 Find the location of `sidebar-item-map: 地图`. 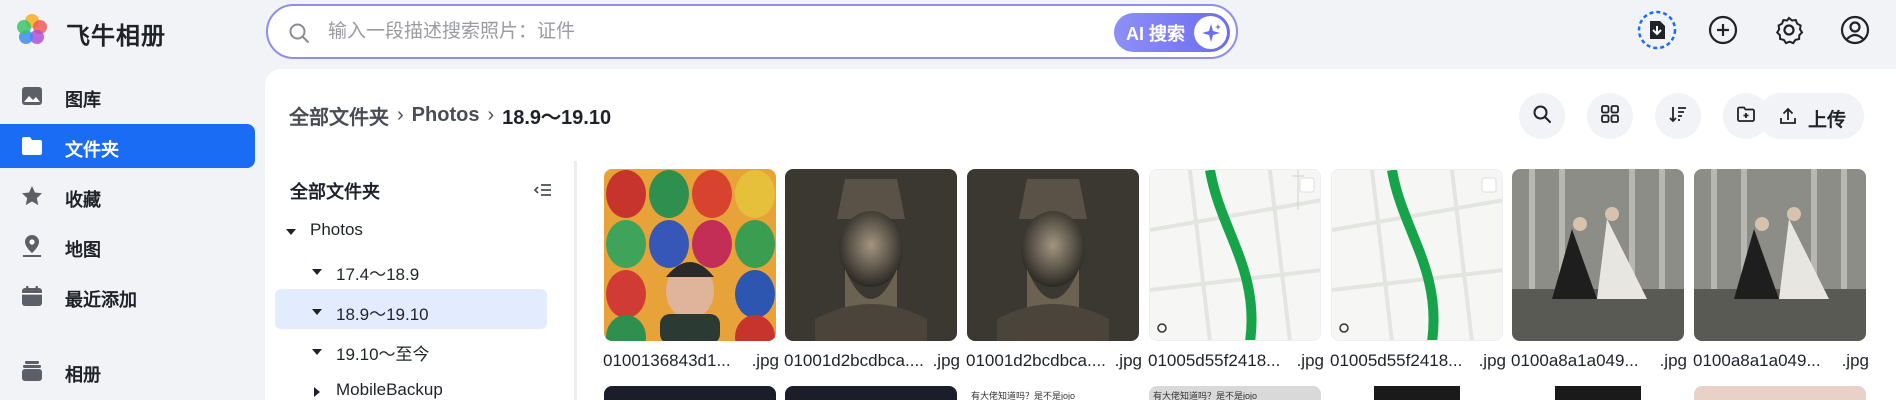

sidebar-item-map: 地图 is located at coordinates (127, 246).